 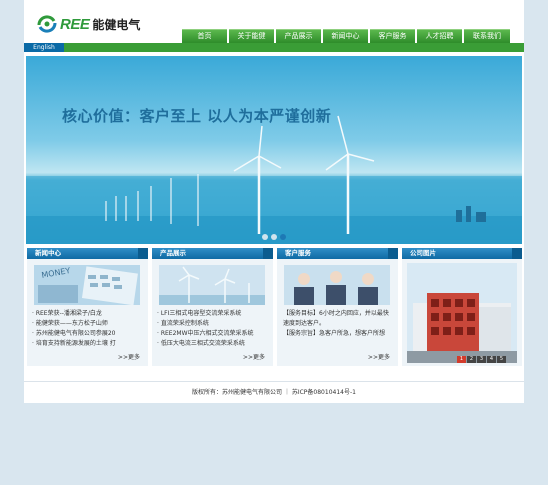 What do you see at coordinates (337, 253) in the screenshot?
I see `service-title: 客户服务` at bounding box center [337, 253].